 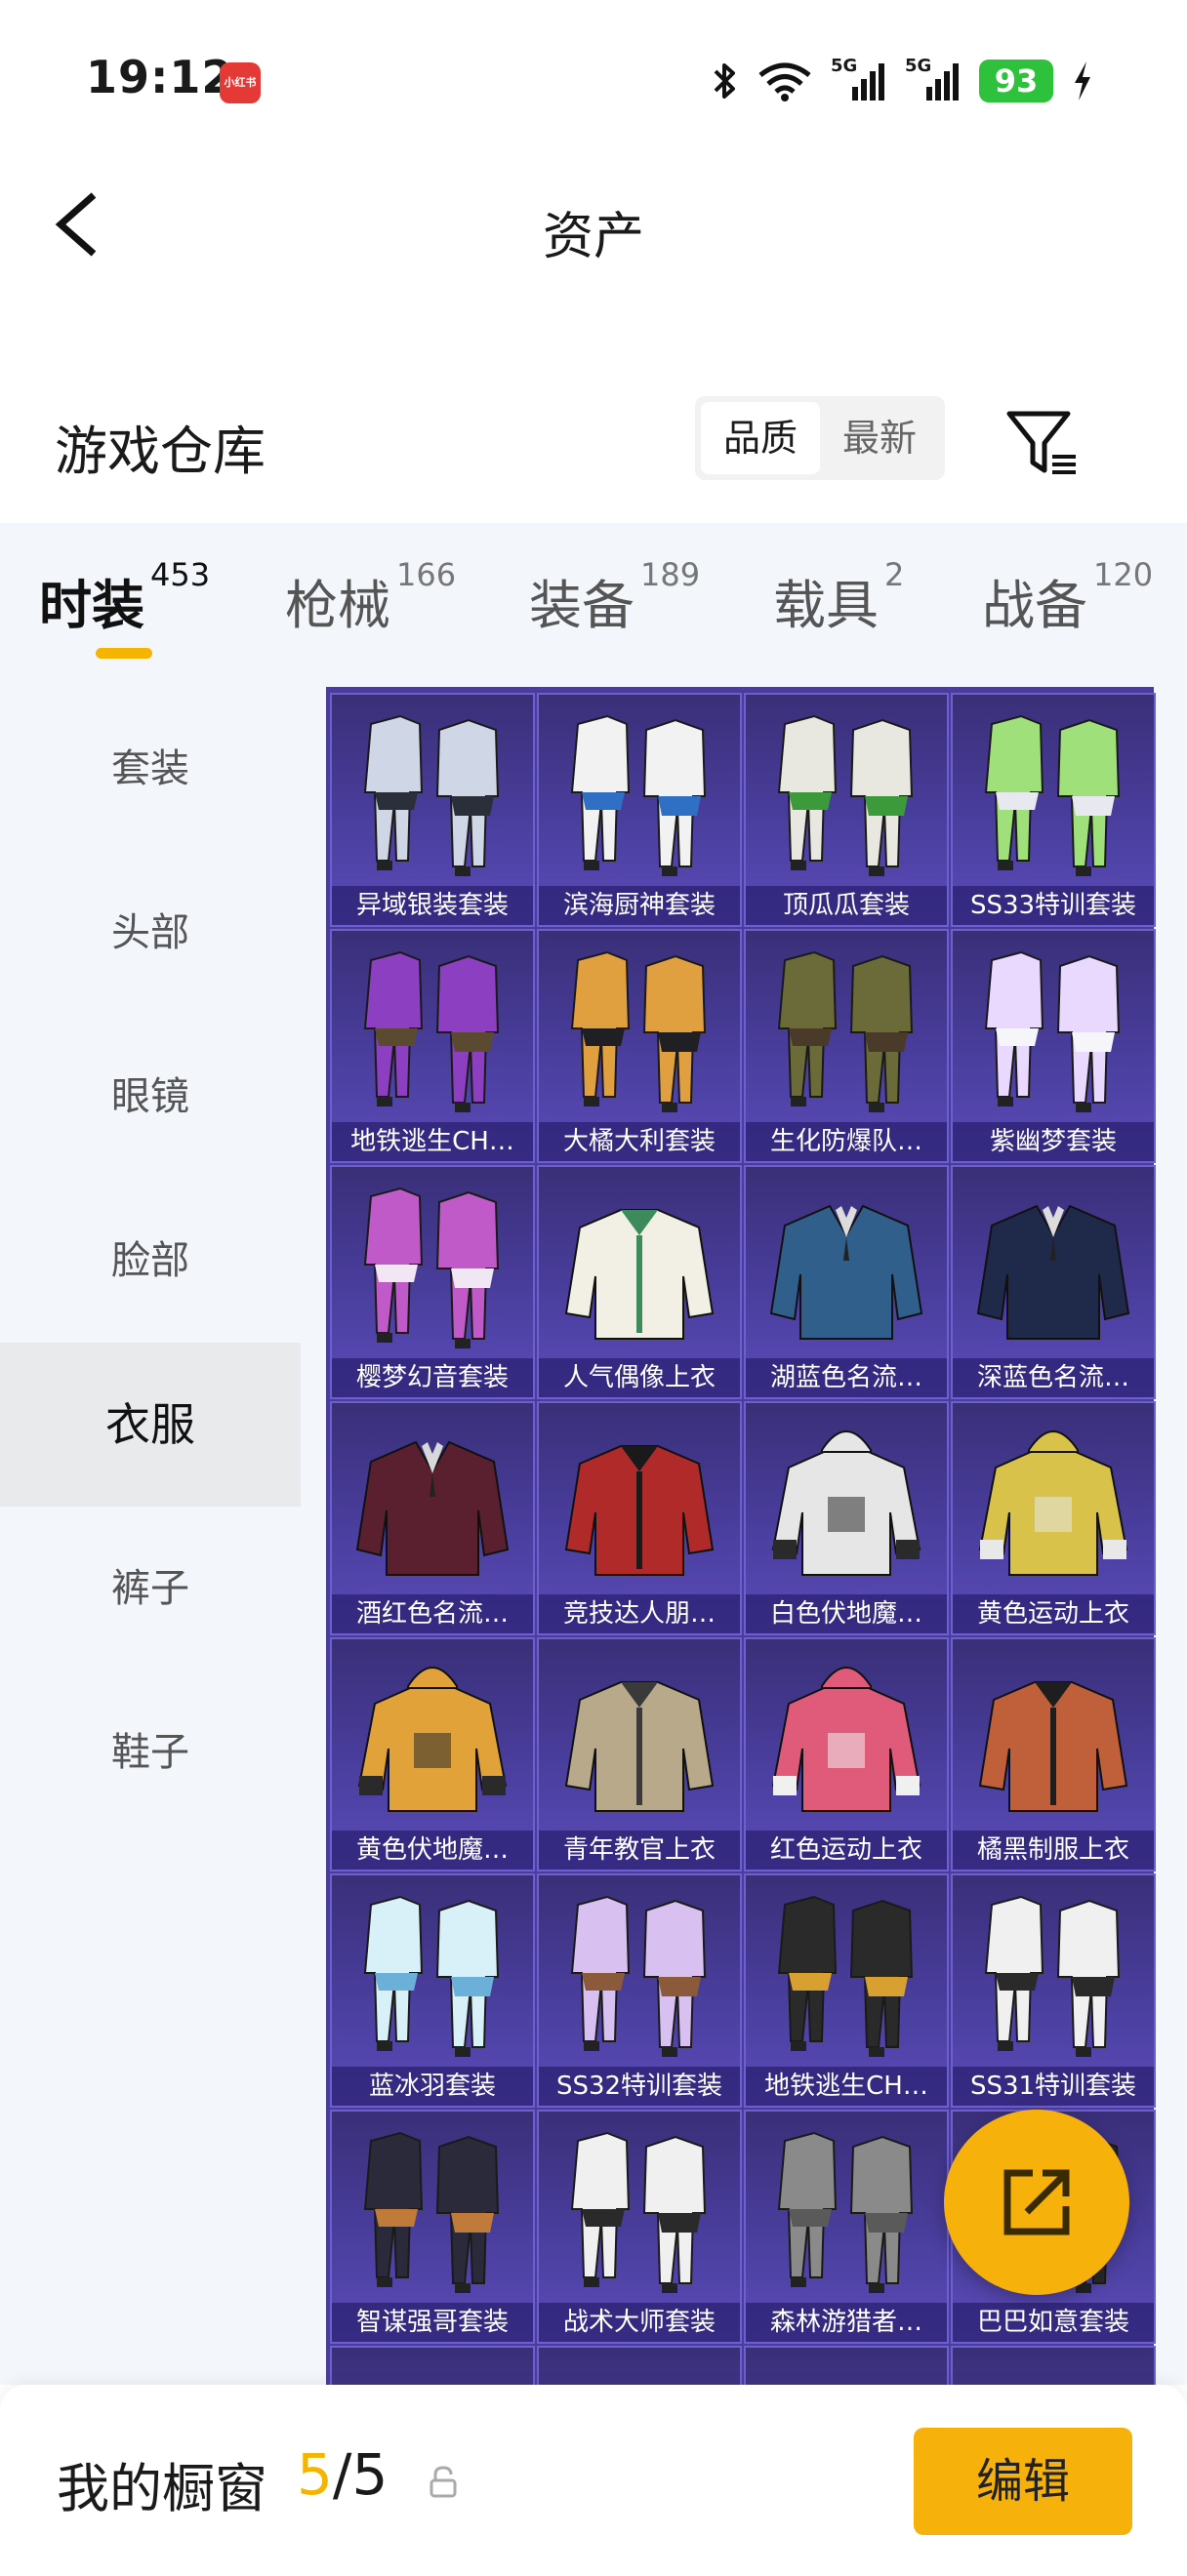 I want to click on sidebar-item-suits: 套装, so click(x=150, y=769).